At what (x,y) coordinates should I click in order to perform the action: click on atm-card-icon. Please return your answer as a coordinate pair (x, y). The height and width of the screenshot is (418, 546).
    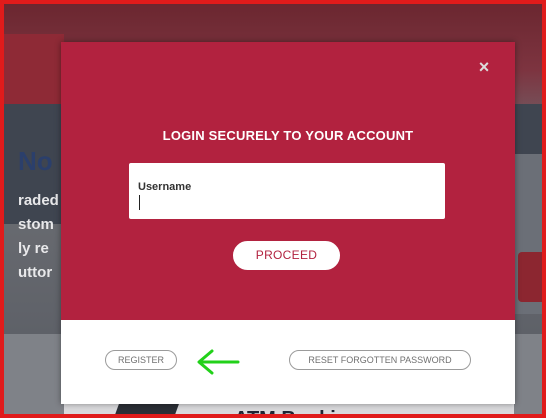
    Looking at the image, I should click on (146, 408).